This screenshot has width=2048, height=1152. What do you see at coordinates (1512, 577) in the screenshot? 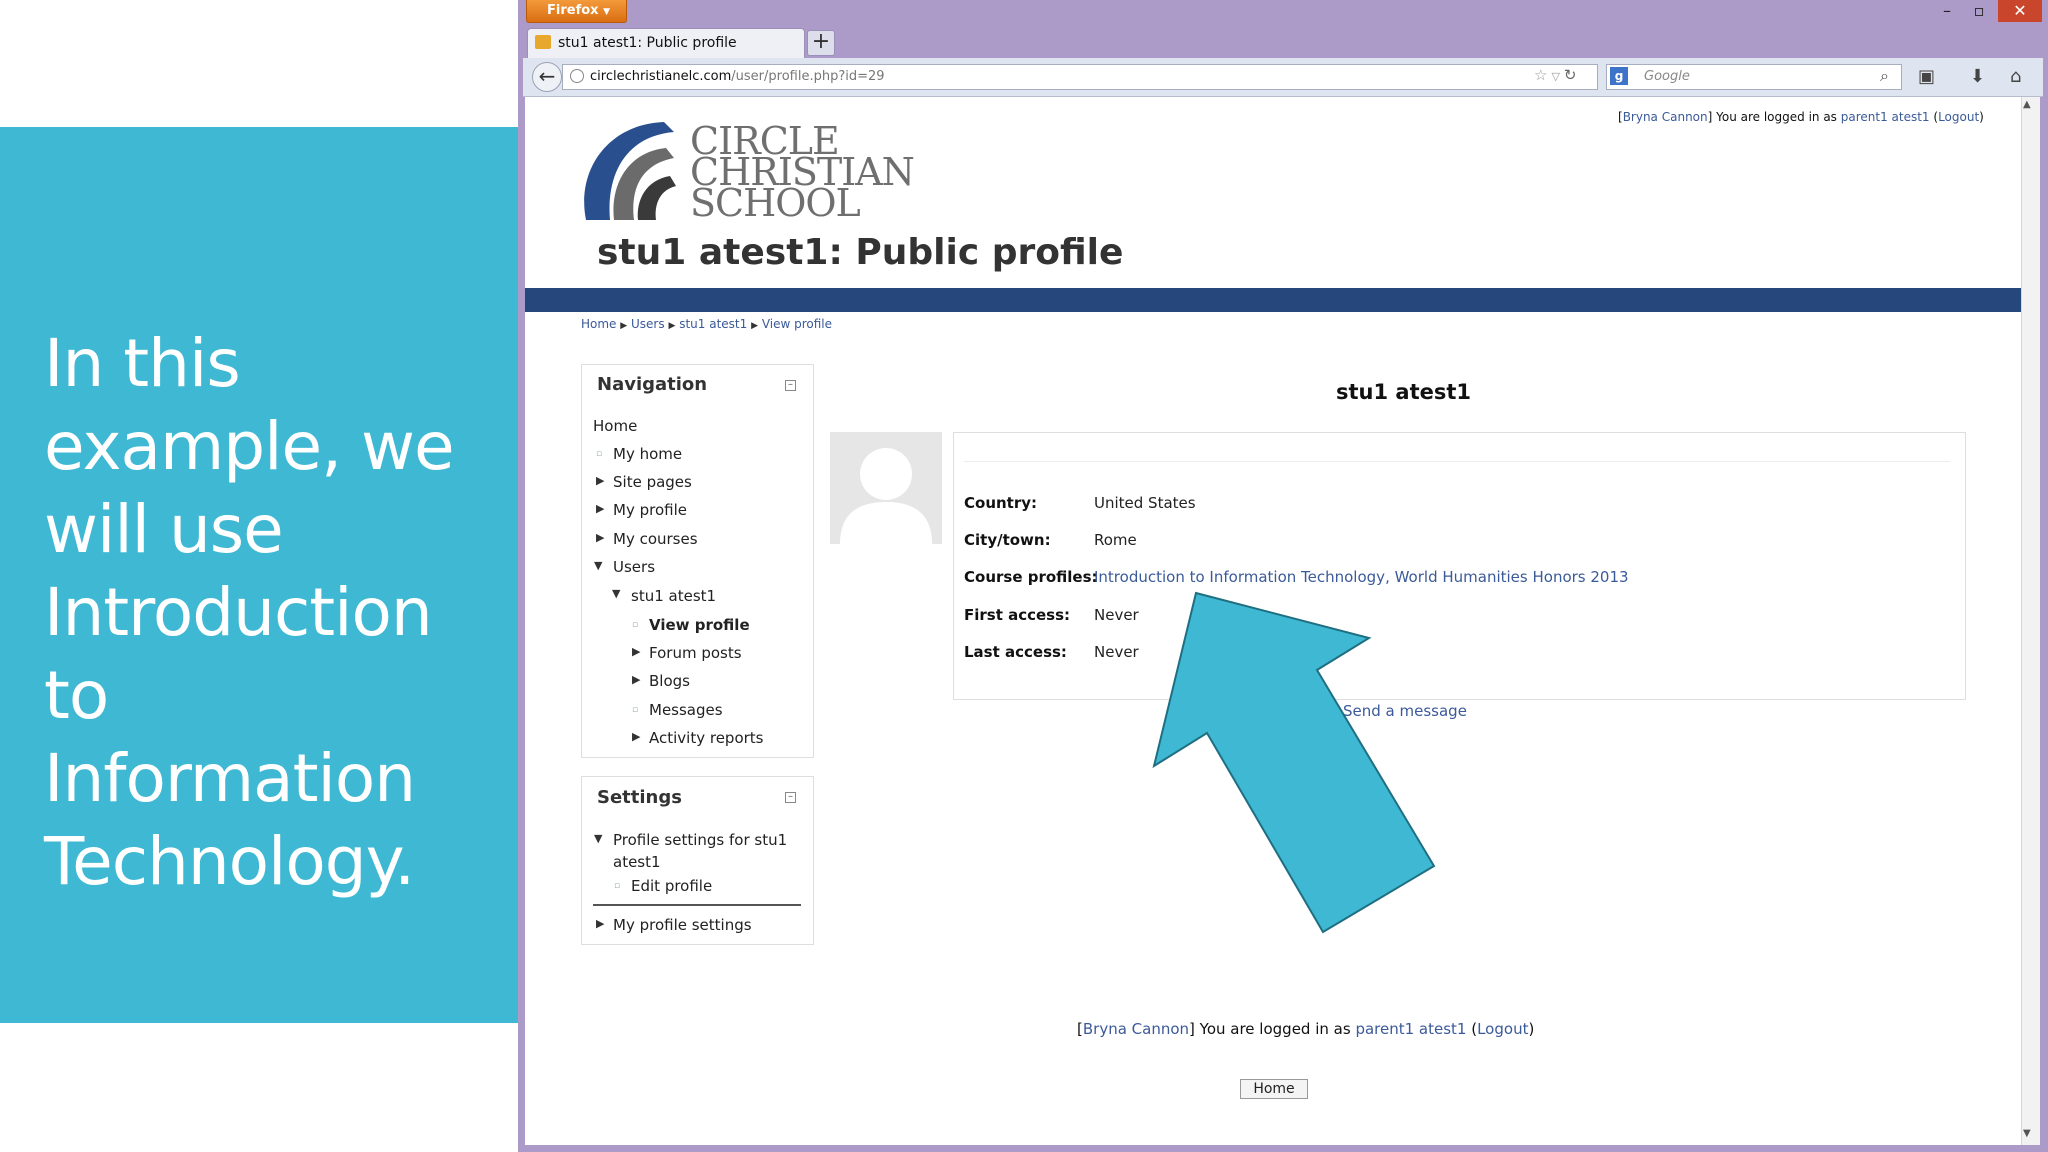
I see `course-link-world-humanities: World Humanities Honors 2013` at bounding box center [1512, 577].